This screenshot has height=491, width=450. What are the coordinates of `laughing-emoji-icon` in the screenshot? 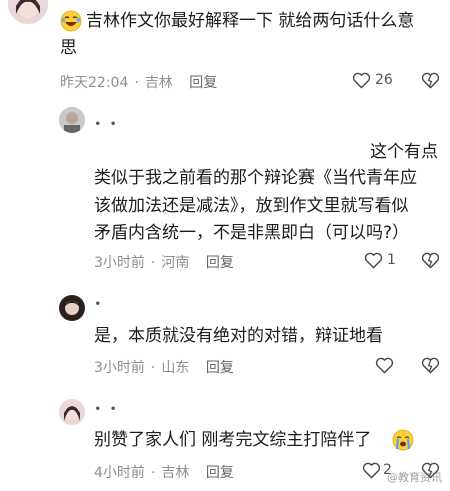 It's located at (71, 21).